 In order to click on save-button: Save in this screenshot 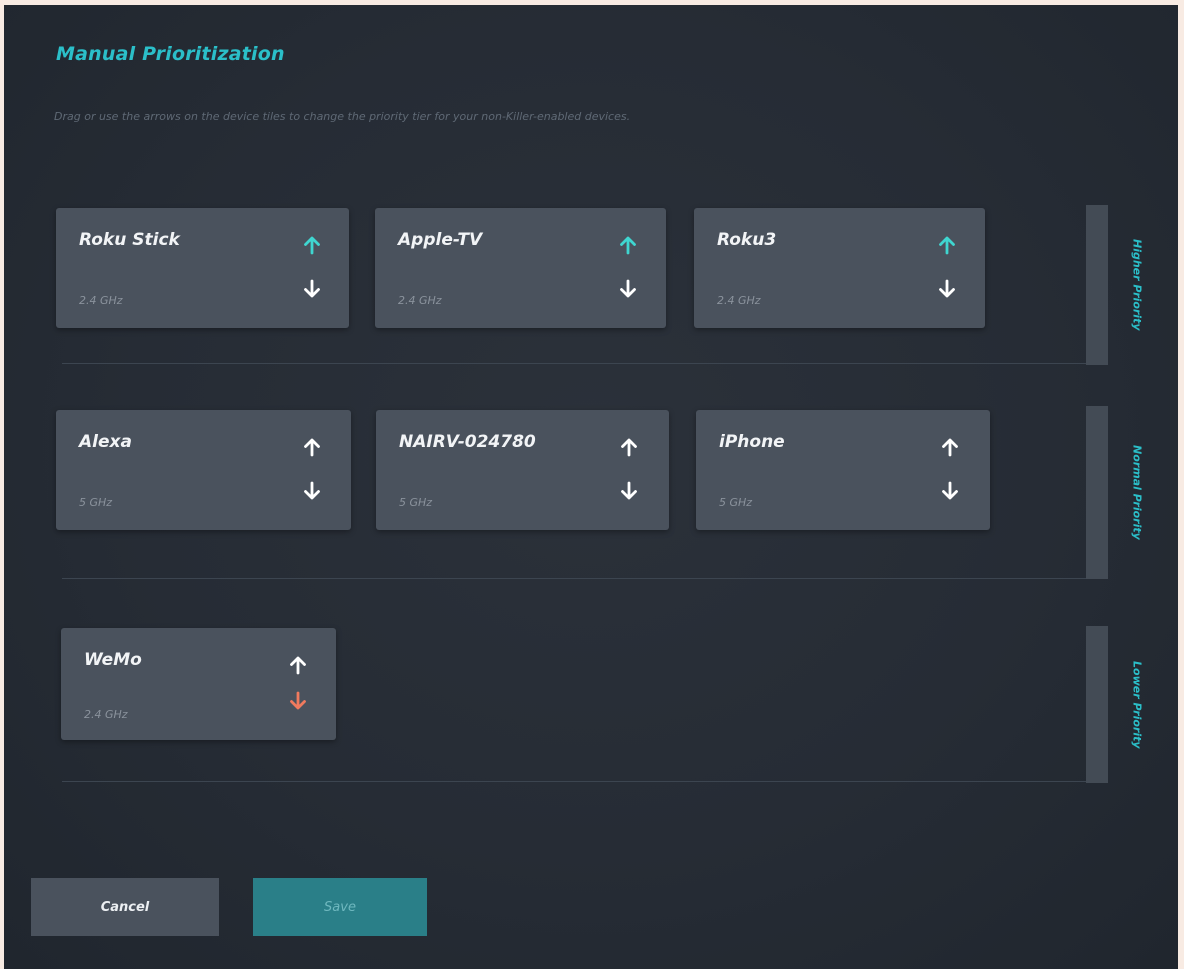, I will do `click(340, 907)`.